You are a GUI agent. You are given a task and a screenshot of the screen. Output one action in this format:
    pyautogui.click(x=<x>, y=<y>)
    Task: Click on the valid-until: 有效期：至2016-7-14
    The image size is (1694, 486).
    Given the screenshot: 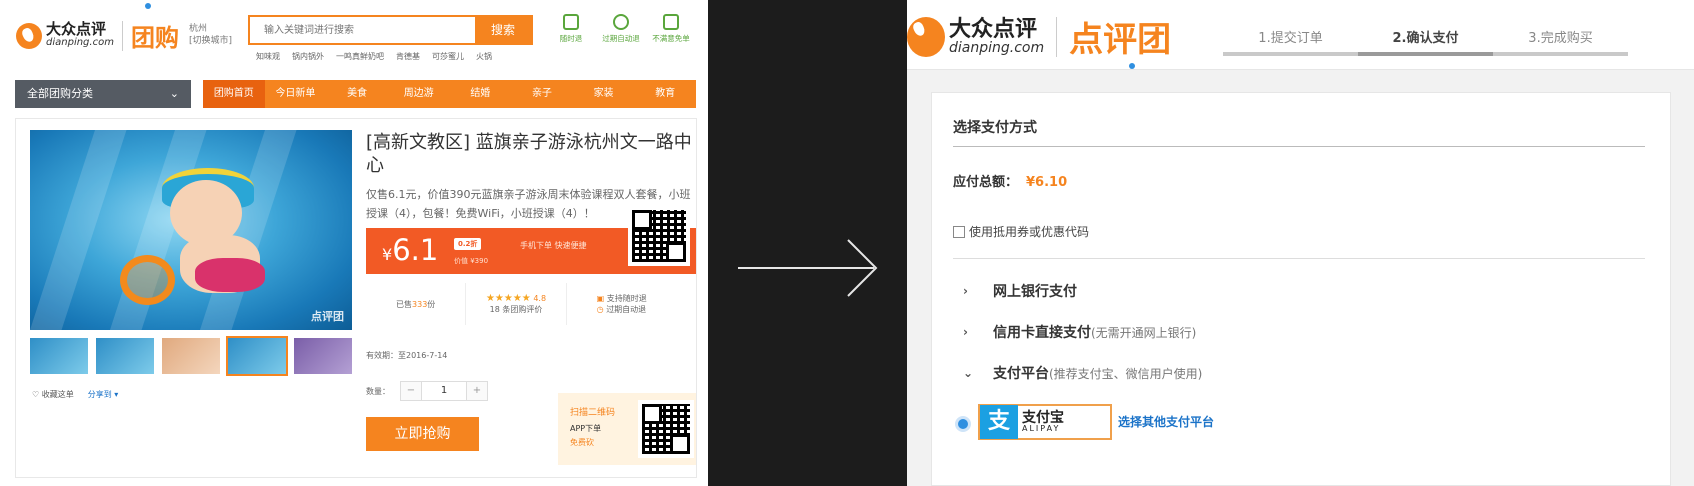 What is the action you would take?
    pyautogui.click(x=407, y=355)
    